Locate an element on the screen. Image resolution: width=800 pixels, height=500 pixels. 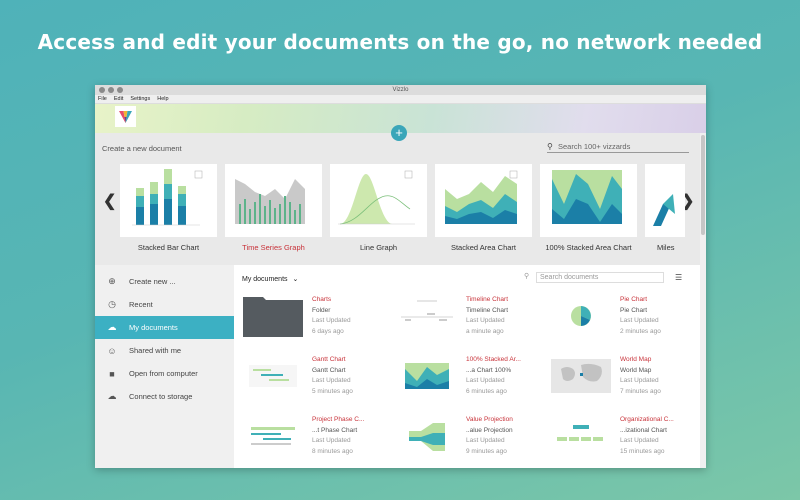
create-new-label: Create a new document is located at coordinates (142, 148).